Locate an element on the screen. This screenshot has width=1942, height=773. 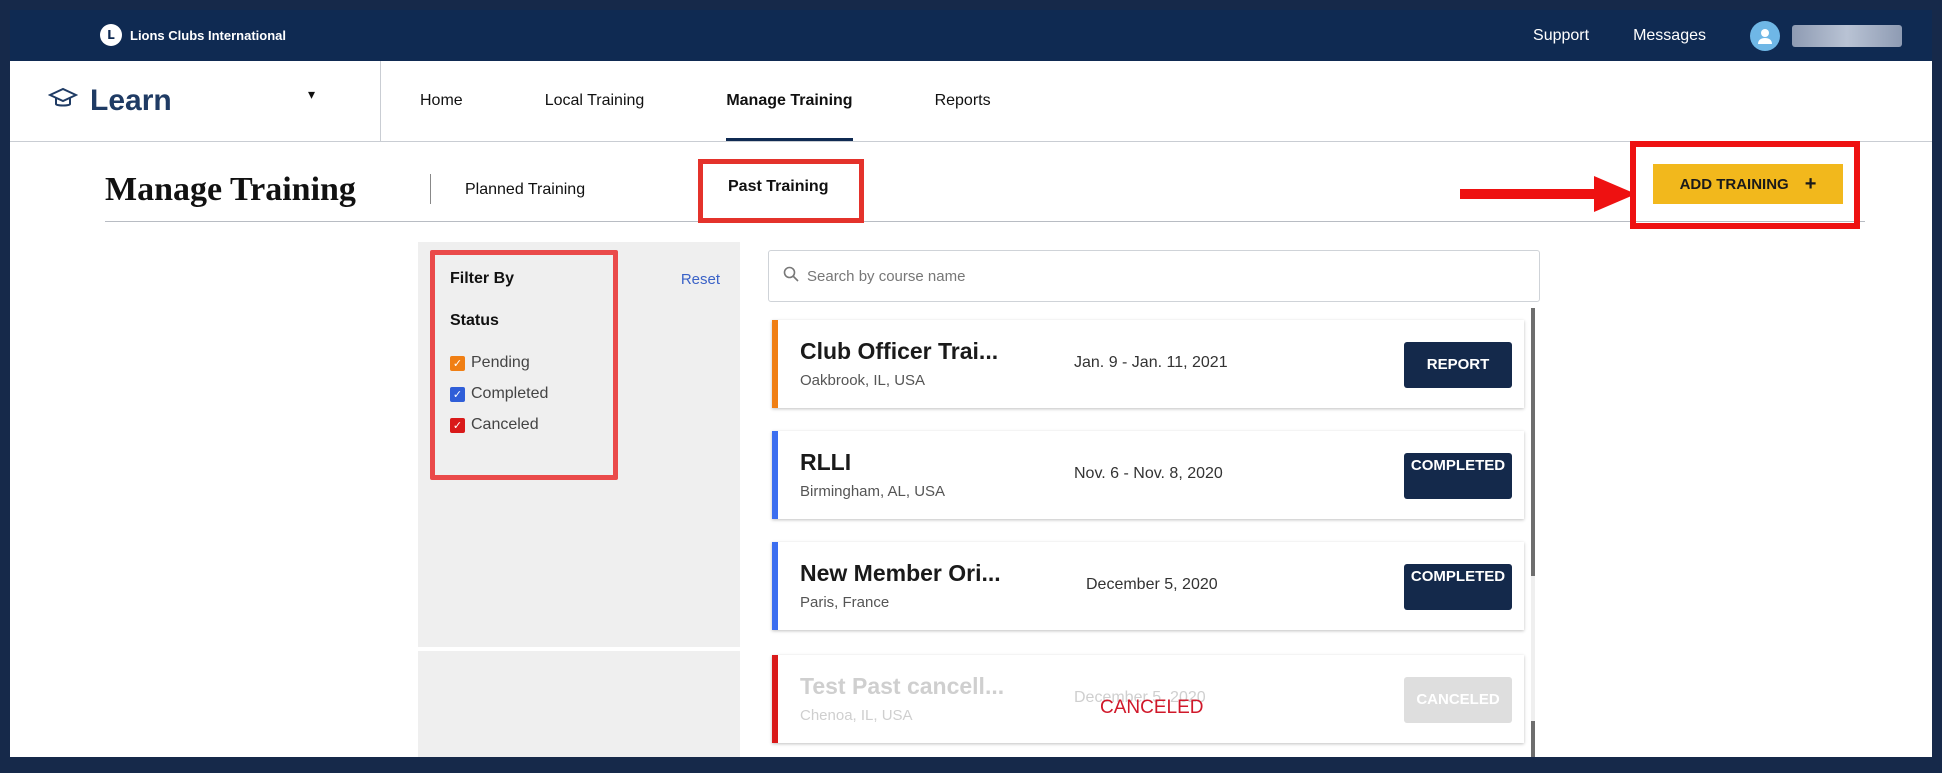
tab-planned-training: Planned Training is located at coordinates (525, 190).